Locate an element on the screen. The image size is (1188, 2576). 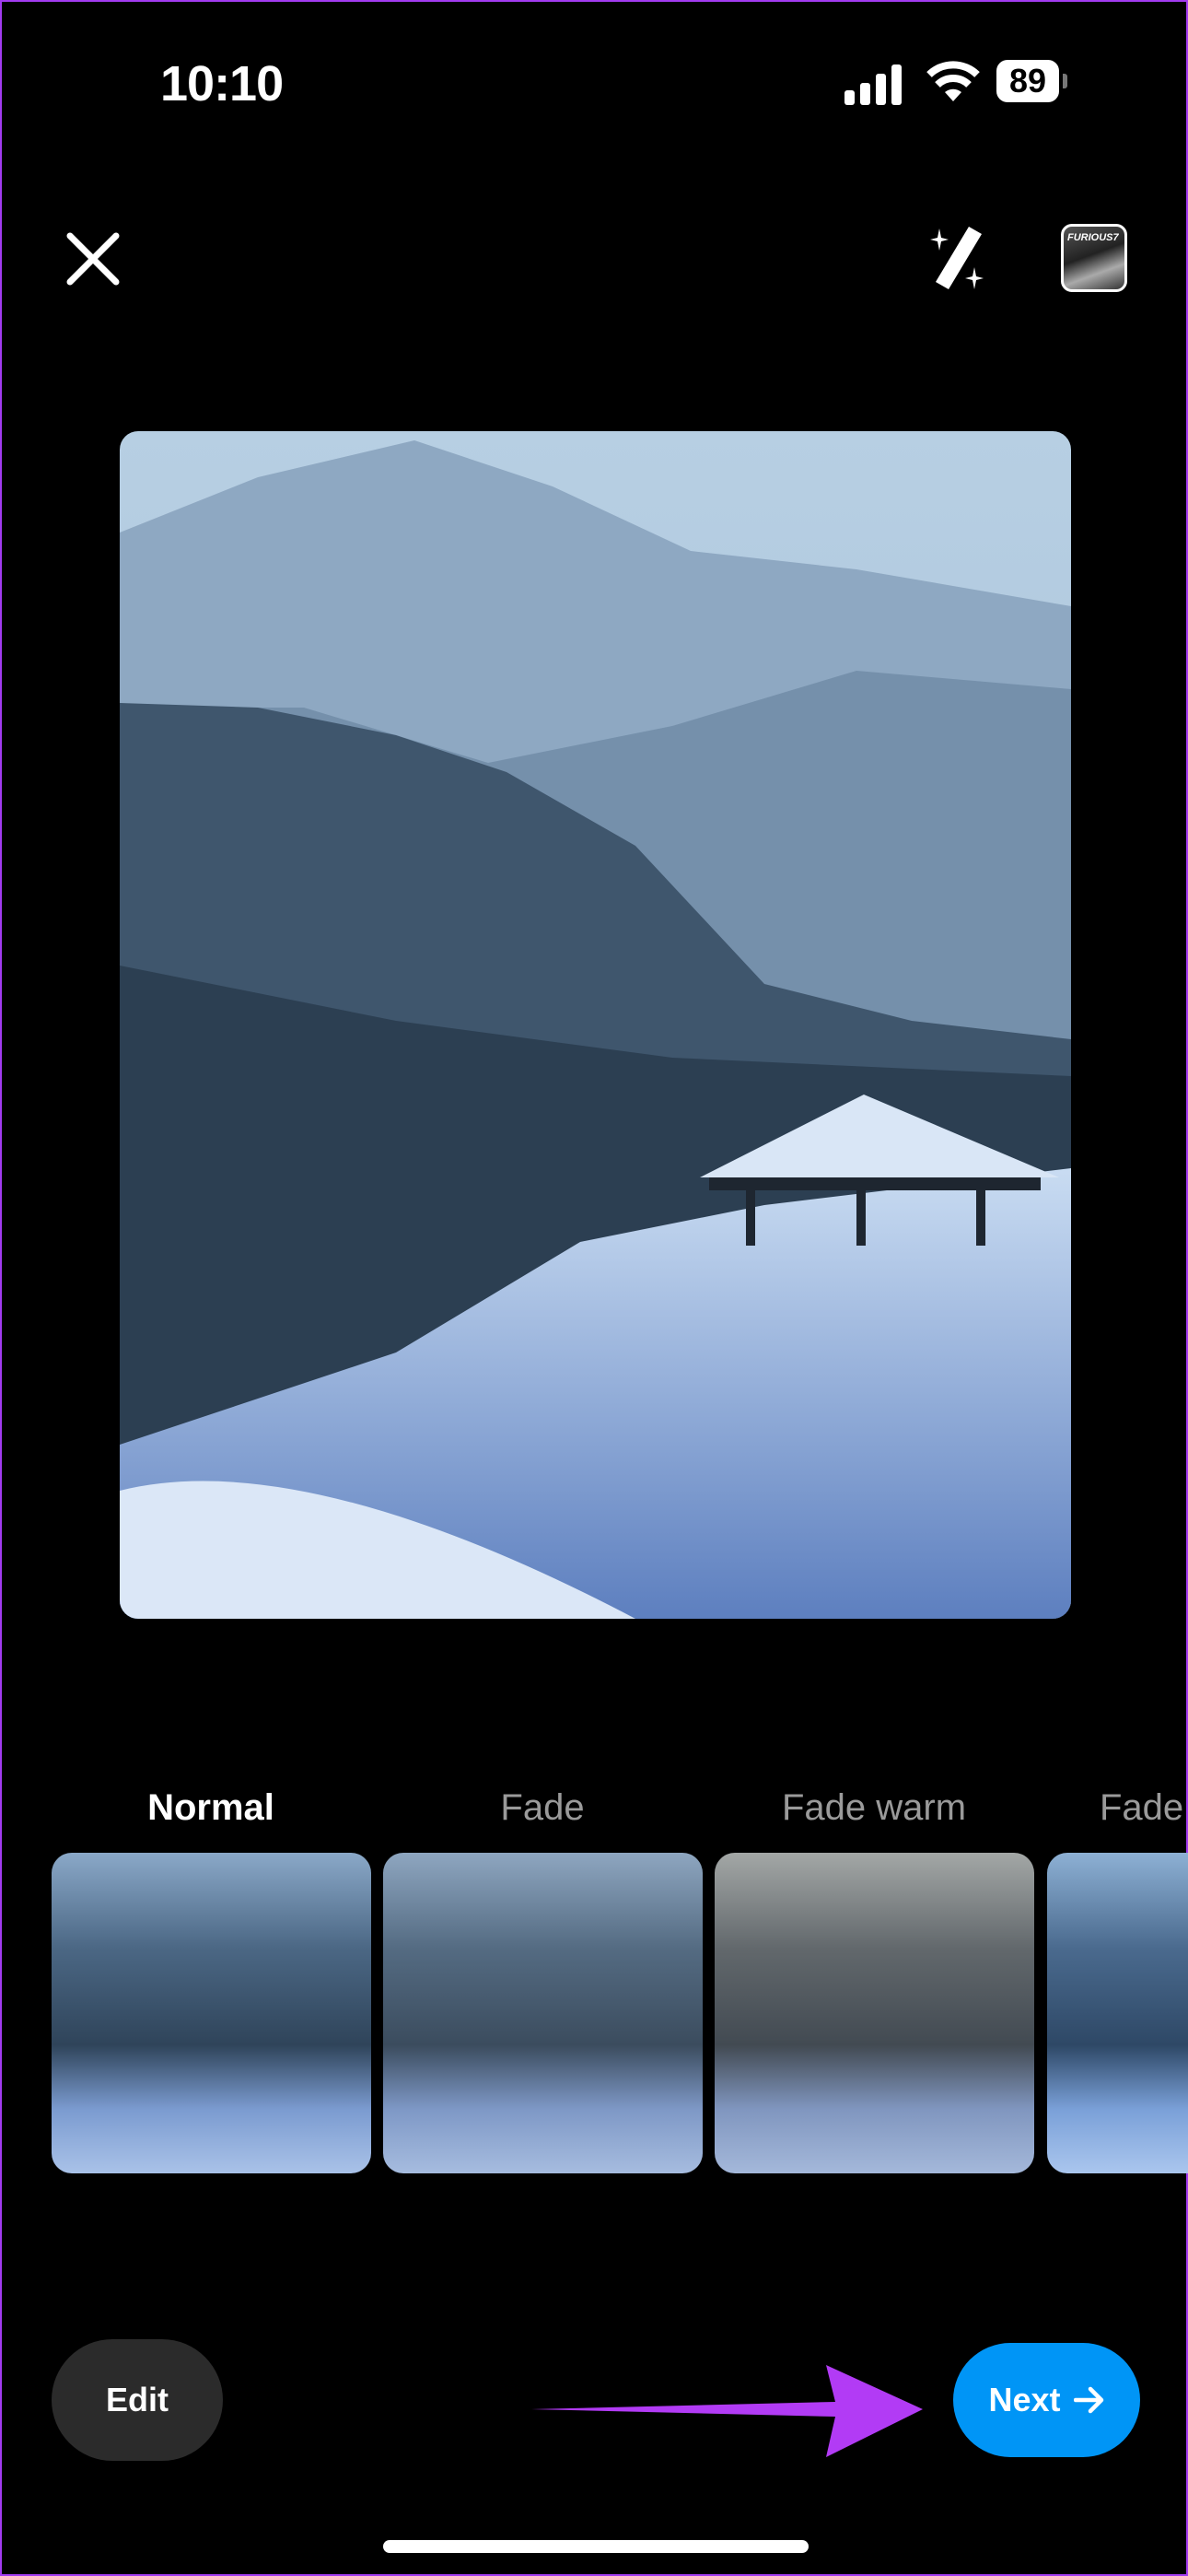
magic-wand-icon is located at coordinates (958, 258).